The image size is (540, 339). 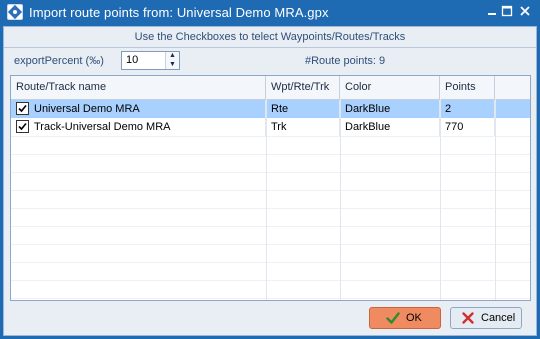 What do you see at coordinates (393, 318) in the screenshot?
I see `check-icon` at bounding box center [393, 318].